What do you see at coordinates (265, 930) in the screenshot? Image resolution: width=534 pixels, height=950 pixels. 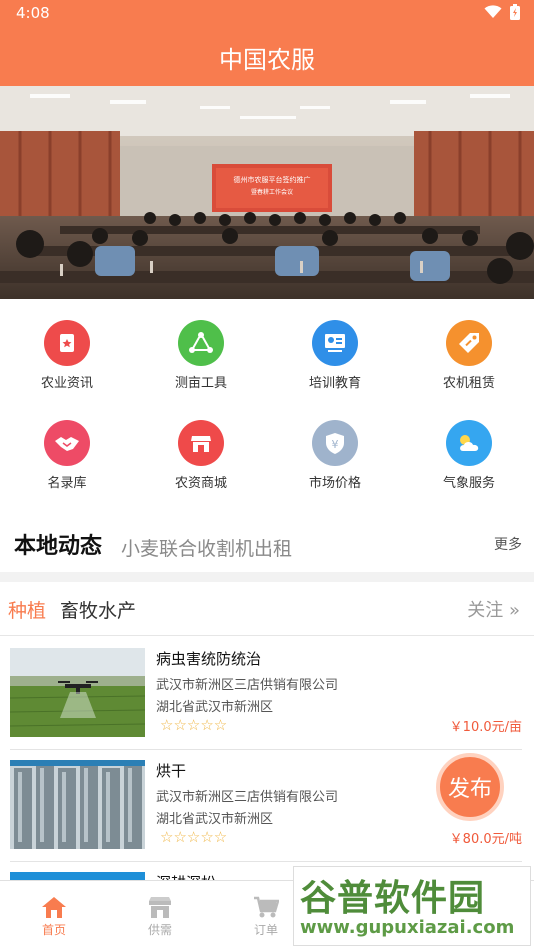 I see `nav-label-orders: 订单` at bounding box center [265, 930].